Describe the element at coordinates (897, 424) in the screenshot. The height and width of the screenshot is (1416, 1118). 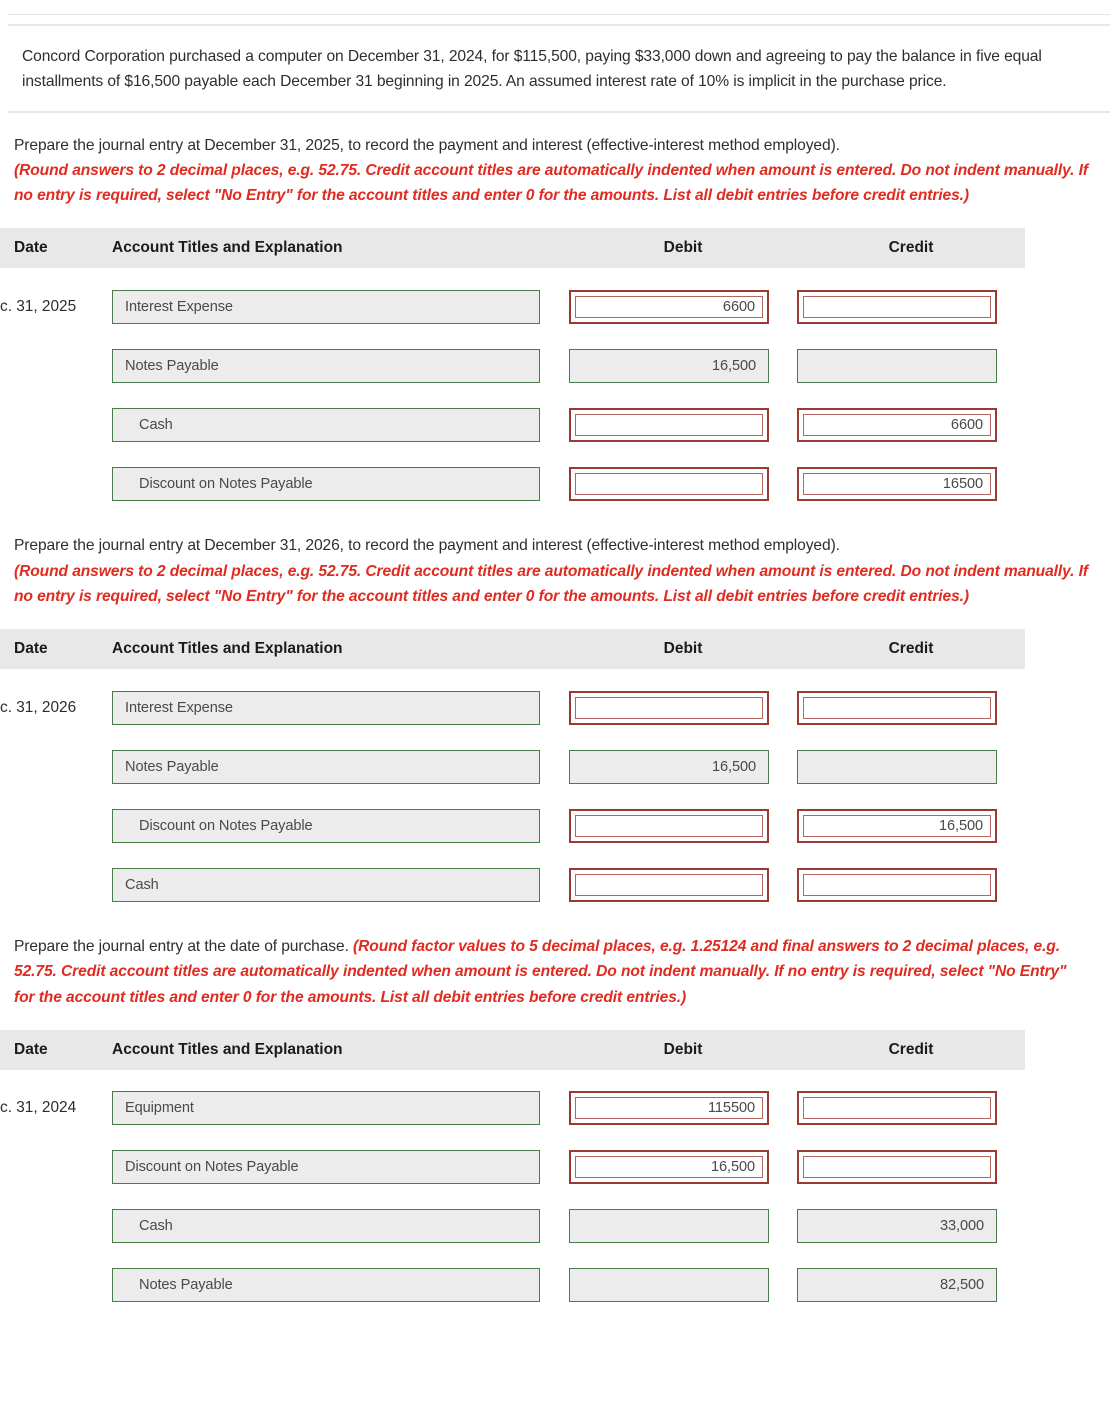
I see `credit-amount-input: 6600` at that location.